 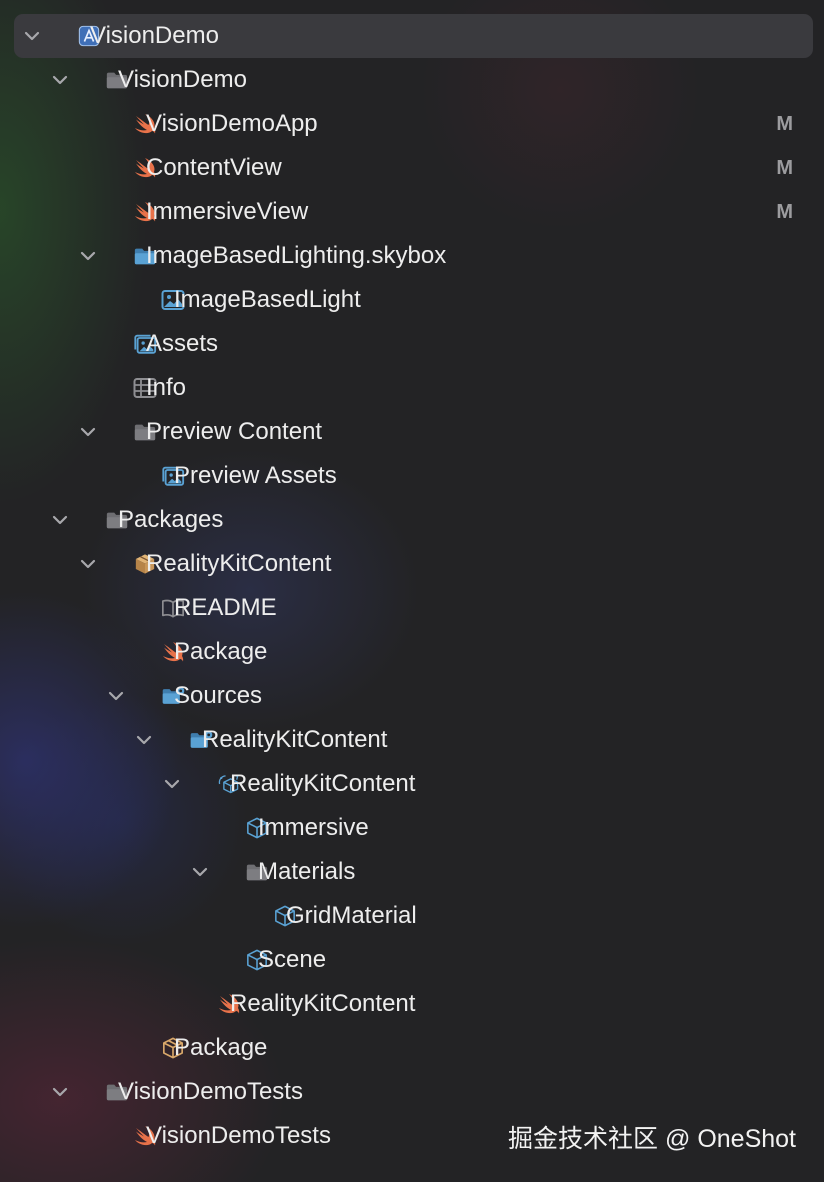 What do you see at coordinates (413, 168) in the screenshot?
I see `navigator-row: ContentView M` at bounding box center [413, 168].